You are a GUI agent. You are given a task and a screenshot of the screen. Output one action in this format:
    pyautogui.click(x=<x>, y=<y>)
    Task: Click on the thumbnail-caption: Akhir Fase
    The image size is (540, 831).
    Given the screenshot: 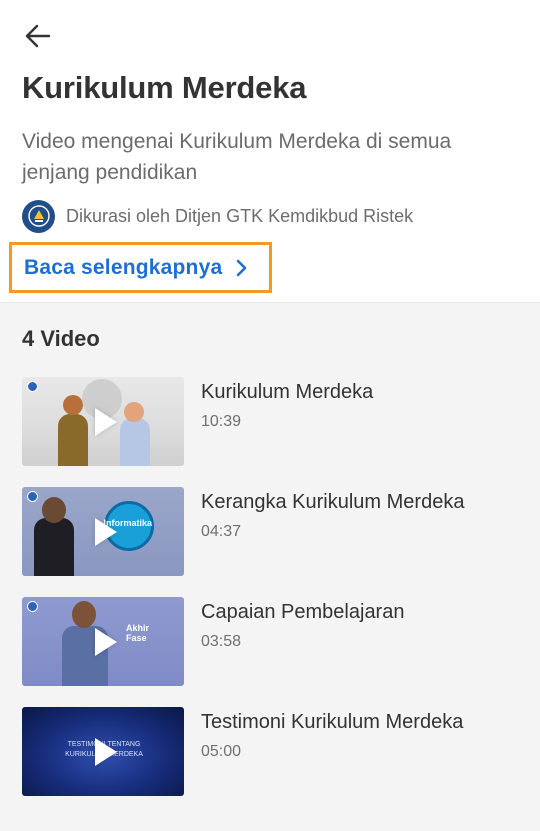 What is the action you would take?
    pyautogui.click(x=138, y=633)
    